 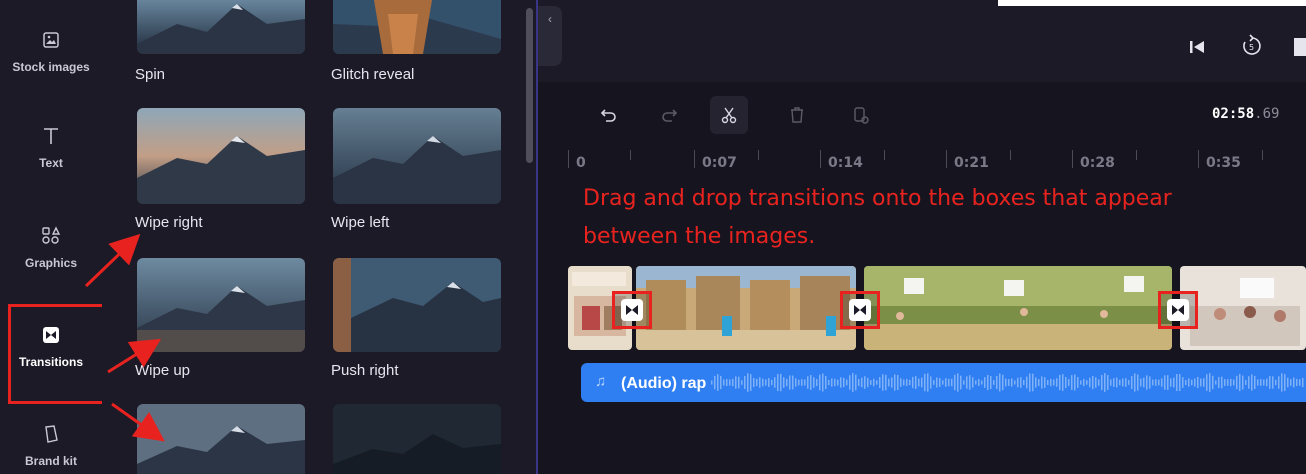 I want to click on scissors-icon, so click(x=729, y=115).